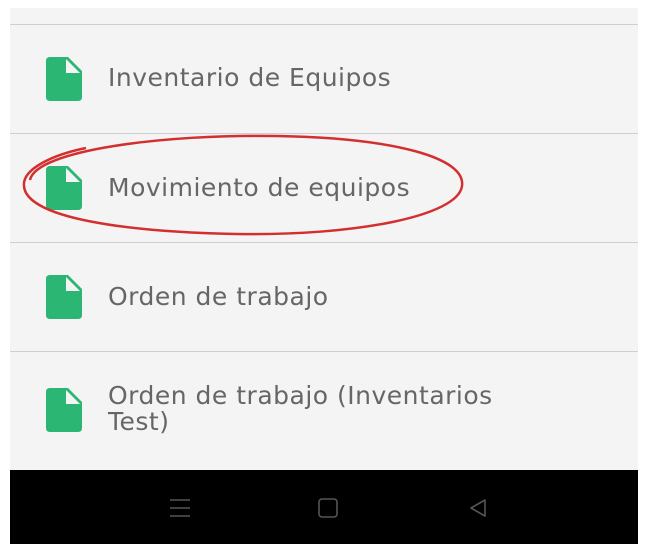 This screenshot has width=647, height=556. I want to click on android-navigation-bar, so click(324, 507).